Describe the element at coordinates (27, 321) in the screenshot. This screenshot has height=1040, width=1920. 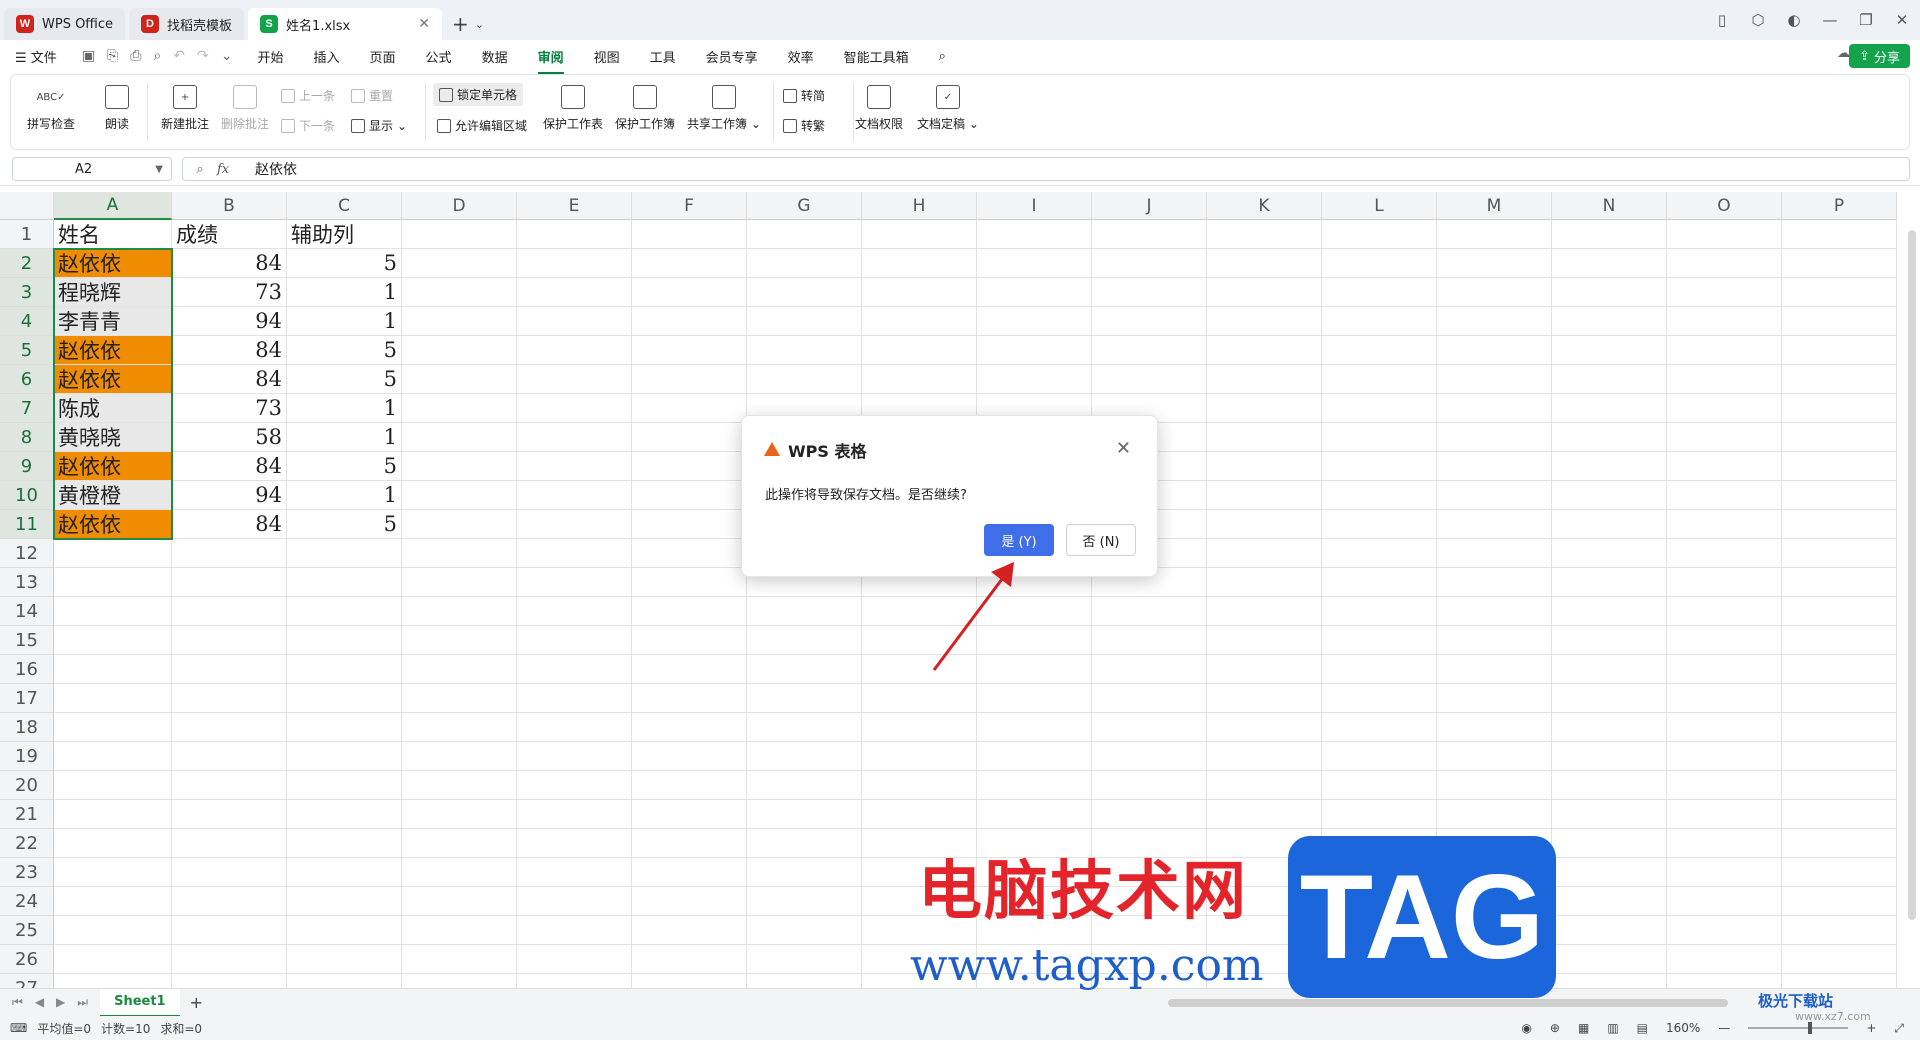
I see `row-header: 4` at that location.